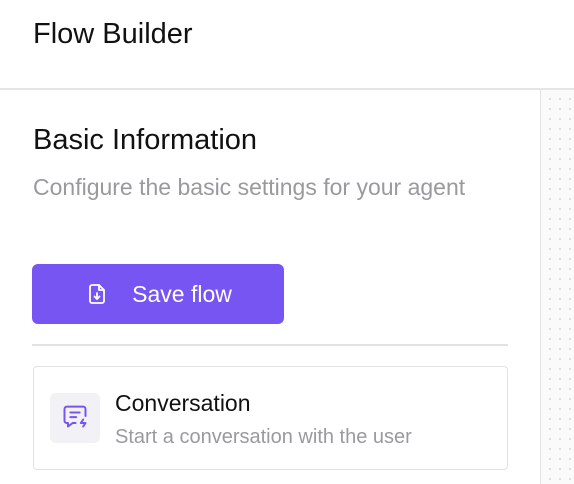  Describe the element at coordinates (557, 287) in the screenshot. I see `flow-canvas` at that location.